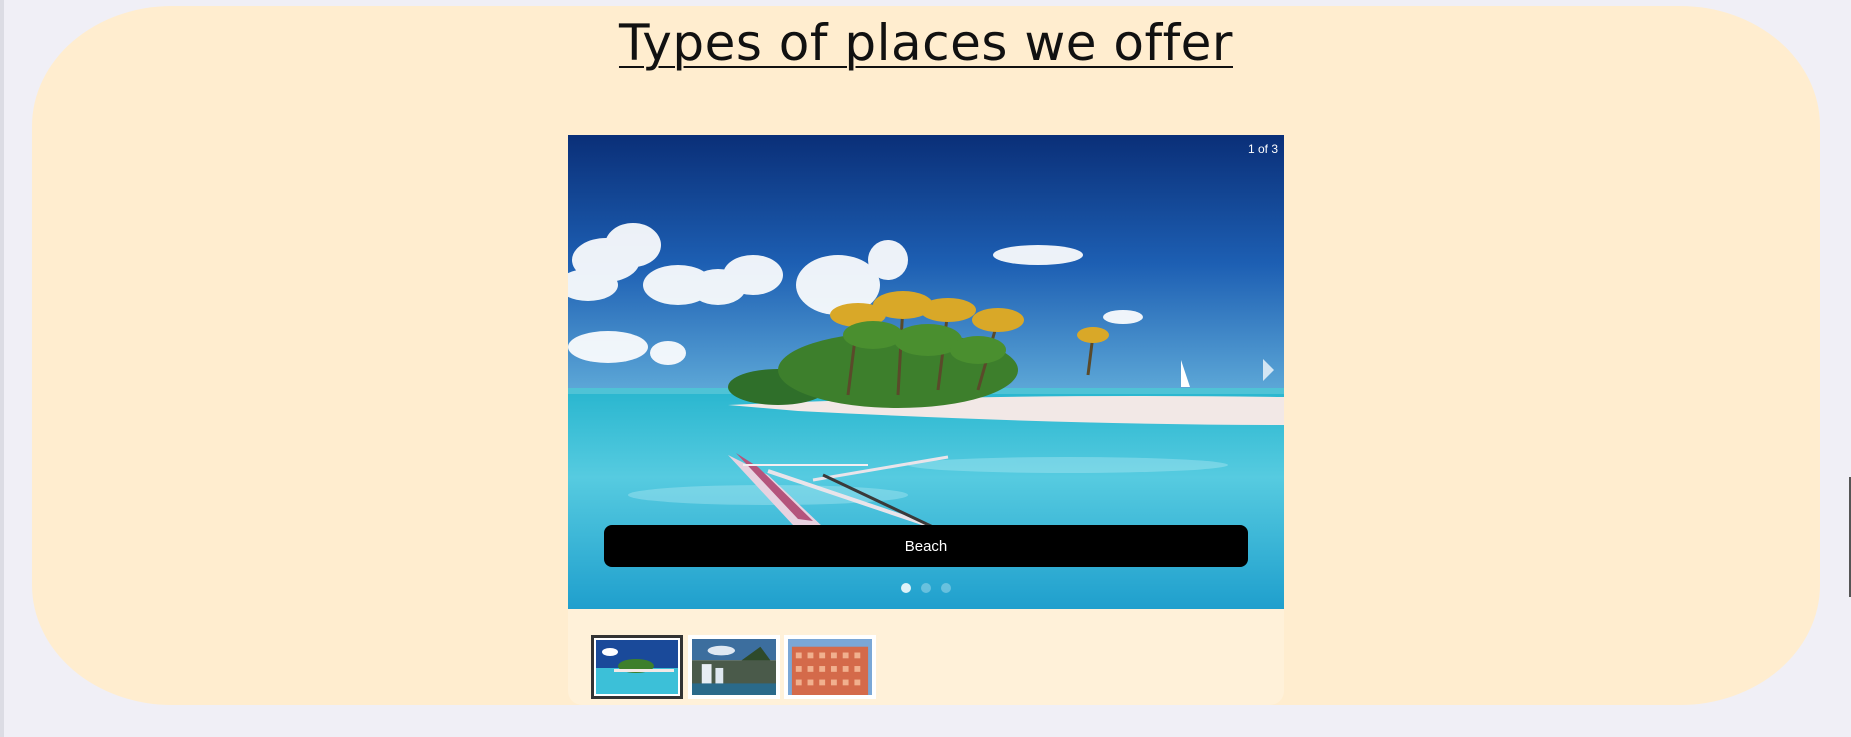 The image size is (1851, 737). Describe the element at coordinates (926, 546) in the screenshot. I see `slide-caption: Beach` at that location.